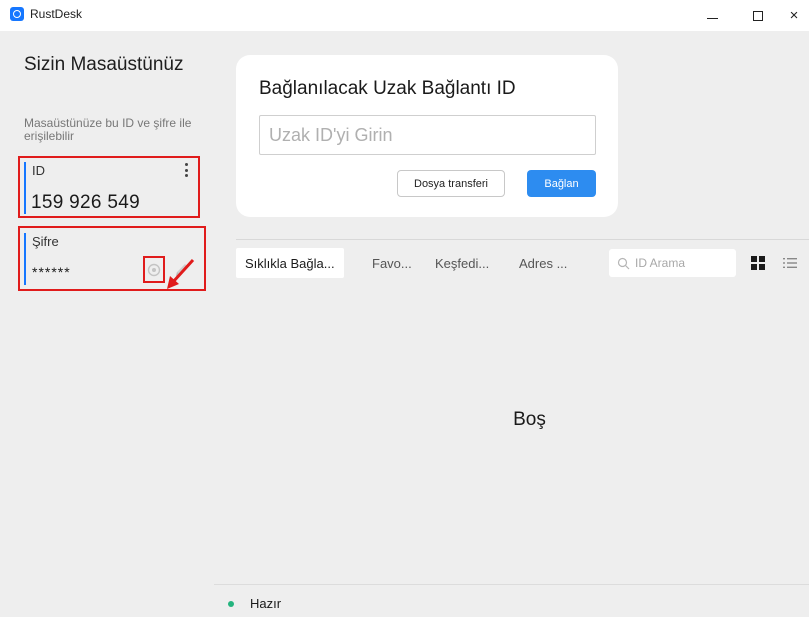  I want to click on id-search-input, so click(680, 263).